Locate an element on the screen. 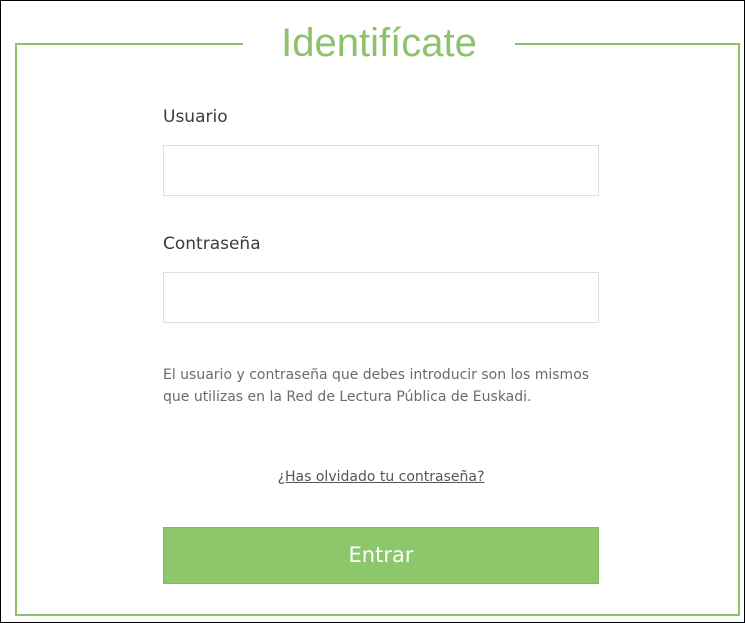 Image resolution: width=745 pixels, height=623 pixels. password-input is located at coordinates (381, 297).